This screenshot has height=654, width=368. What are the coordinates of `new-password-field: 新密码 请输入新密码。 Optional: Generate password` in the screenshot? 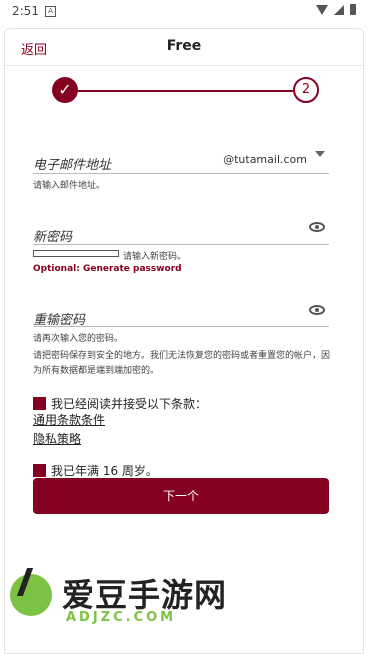 It's located at (181, 248).